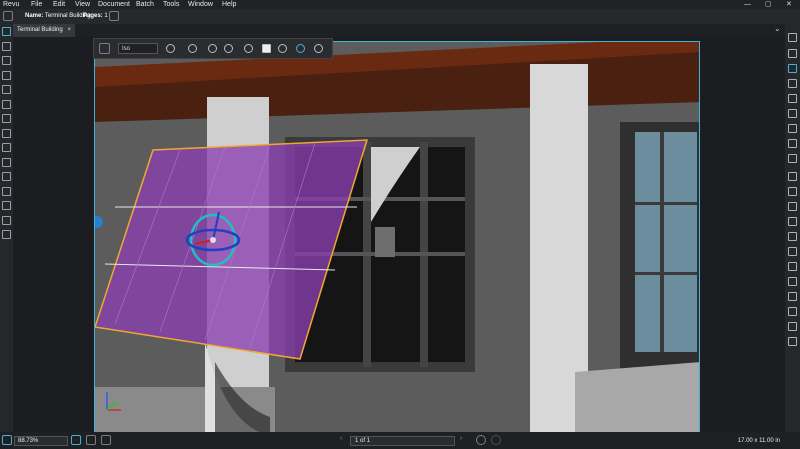 Image resolution: width=800 pixels, height=449 pixels. What do you see at coordinates (792, 326) in the screenshot?
I see `measure-tool-icon` at bounding box center [792, 326].